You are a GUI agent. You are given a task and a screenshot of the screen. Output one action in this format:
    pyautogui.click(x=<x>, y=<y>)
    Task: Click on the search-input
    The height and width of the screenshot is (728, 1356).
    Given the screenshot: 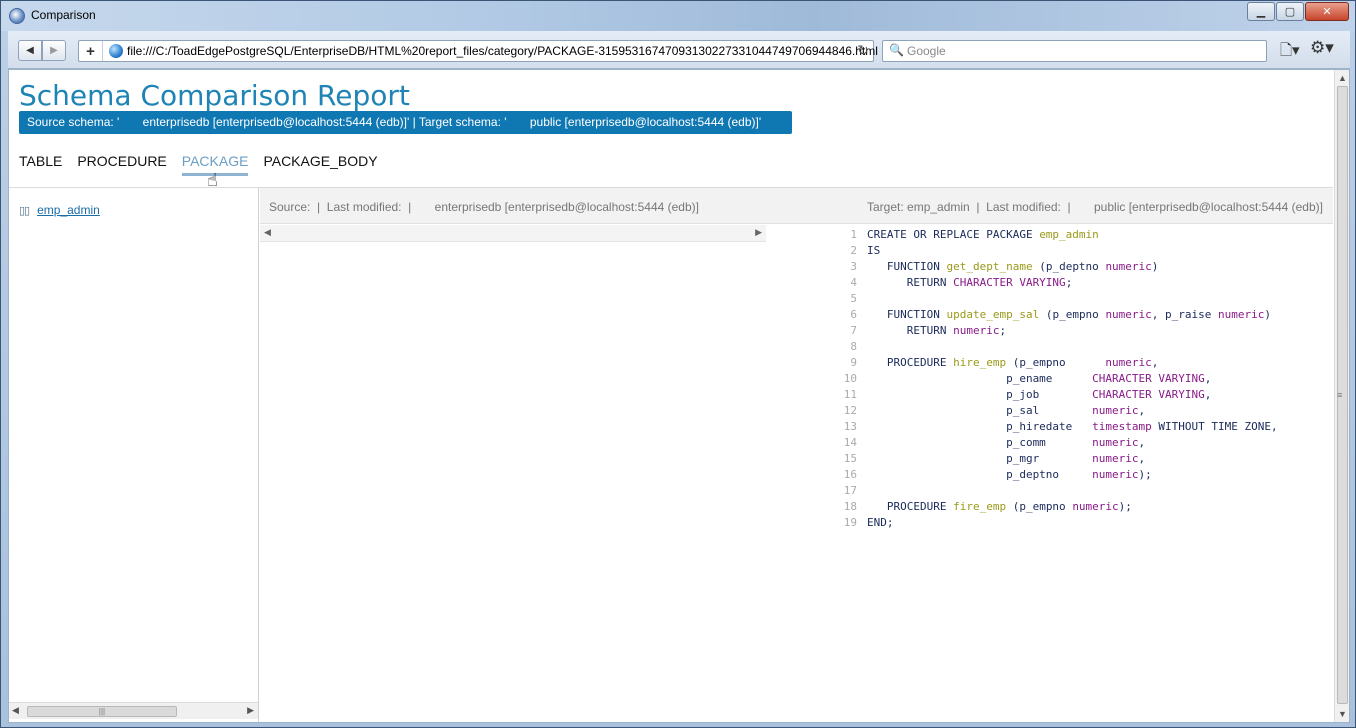 What is the action you would take?
    pyautogui.click(x=1082, y=51)
    